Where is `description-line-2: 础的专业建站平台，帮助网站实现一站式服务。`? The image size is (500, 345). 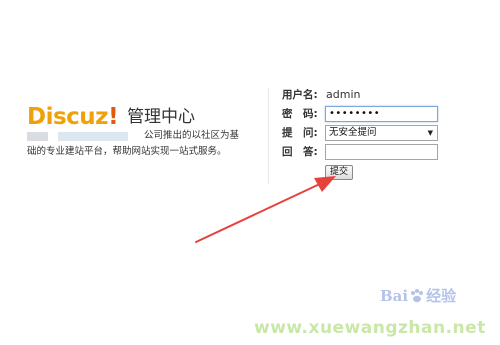 description-line-2: 础的专业建站平台，帮助网站实现一站式服务。 is located at coordinates (127, 151).